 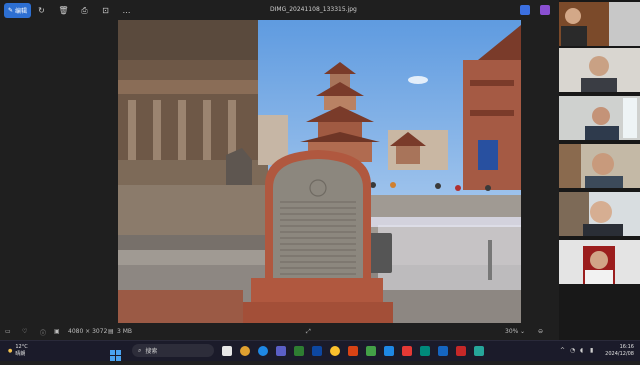 I want to click on info-icon: ⓘ, so click(x=43, y=332).